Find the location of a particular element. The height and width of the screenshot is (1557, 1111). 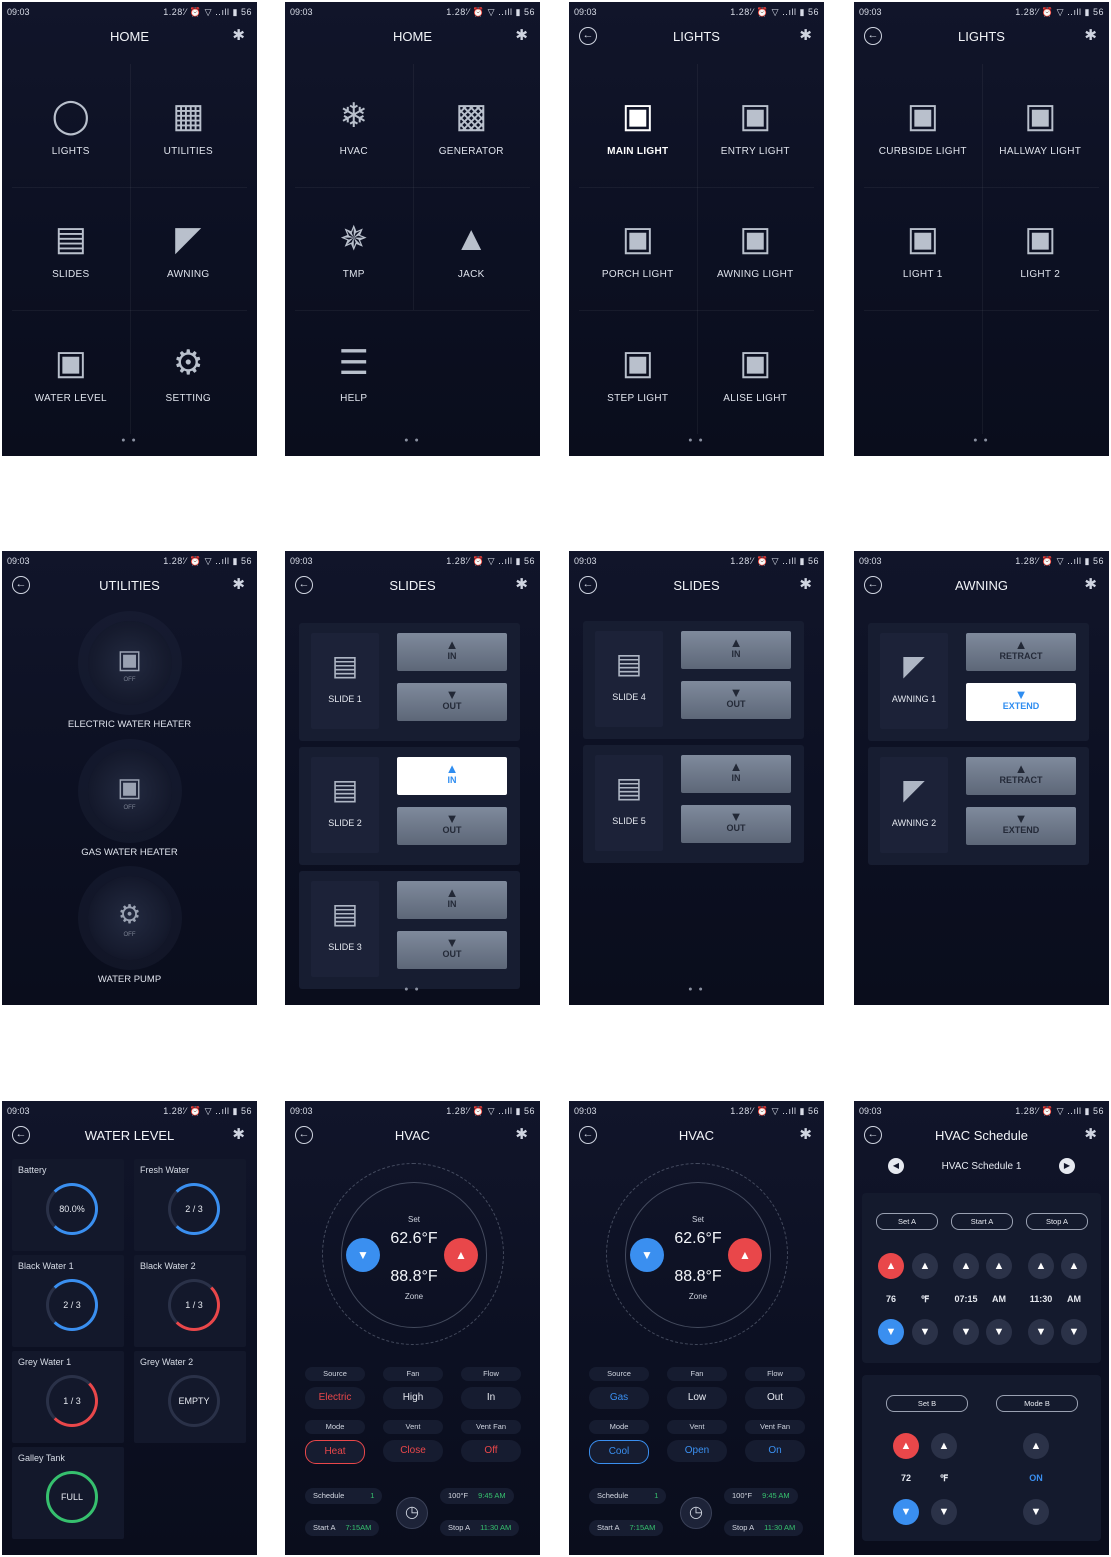

set-b-button: Set B is located at coordinates (927, 1403).